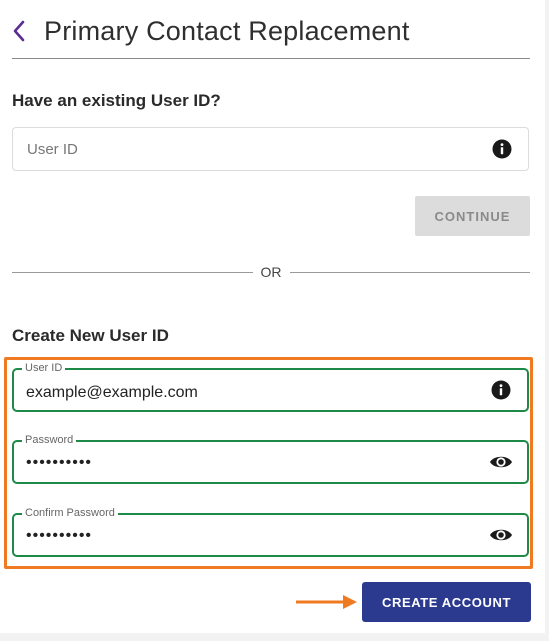 The height and width of the screenshot is (641, 549). I want to click on arrow-annotation-icon, so click(326, 602).